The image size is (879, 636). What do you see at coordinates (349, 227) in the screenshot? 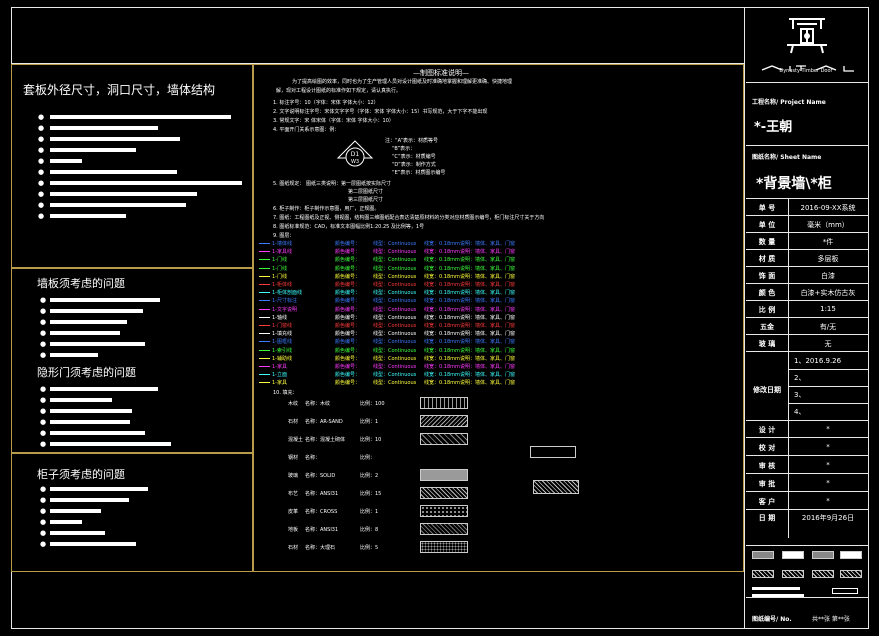
I see `notes-item-8: 8. 图纸标准规范：CAD，标准文本图幅比例1:20.25 及比例等，1号` at bounding box center [349, 227].